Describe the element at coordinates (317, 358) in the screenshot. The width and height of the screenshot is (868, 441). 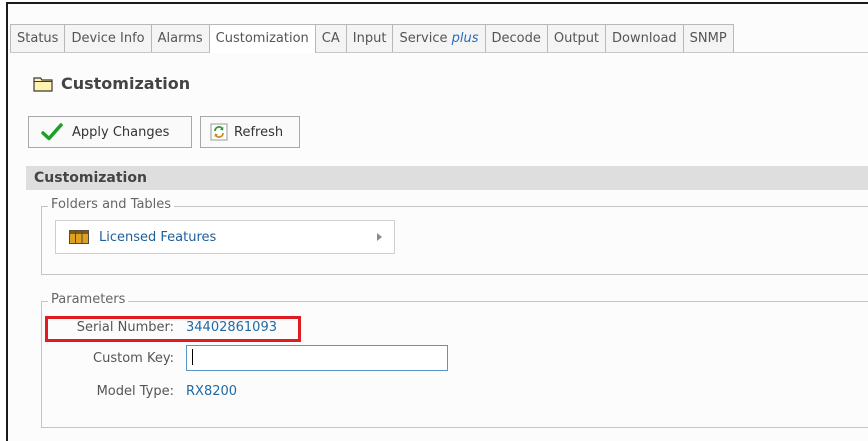
I see `custom-key-input` at that location.